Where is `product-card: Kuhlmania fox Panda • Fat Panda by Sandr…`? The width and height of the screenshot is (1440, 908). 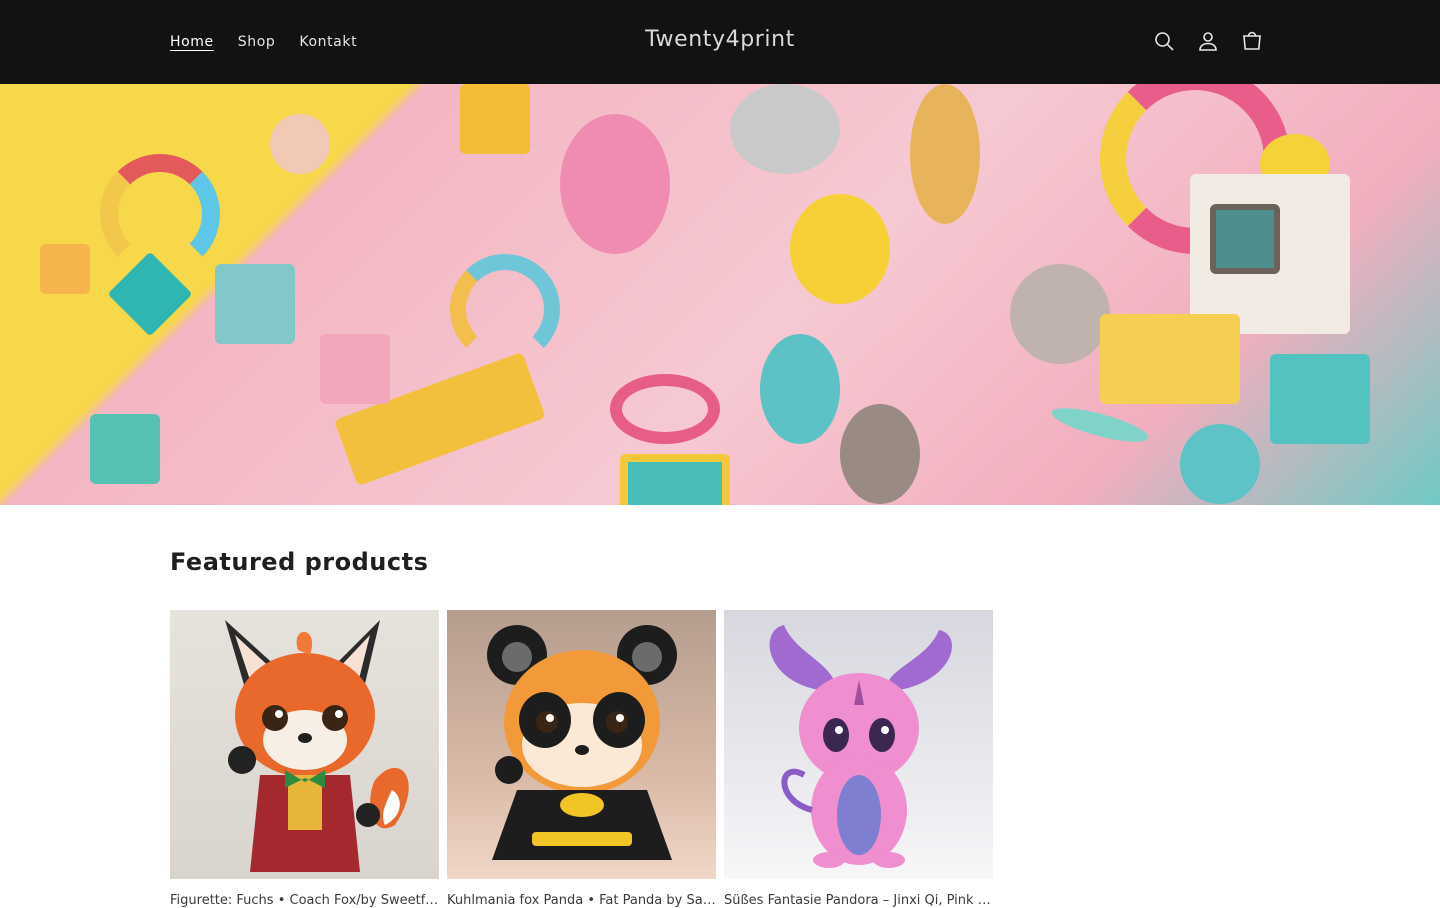 product-card: Kuhlmania fox Panda • Fat Panda by Sandr… is located at coordinates (581, 759).